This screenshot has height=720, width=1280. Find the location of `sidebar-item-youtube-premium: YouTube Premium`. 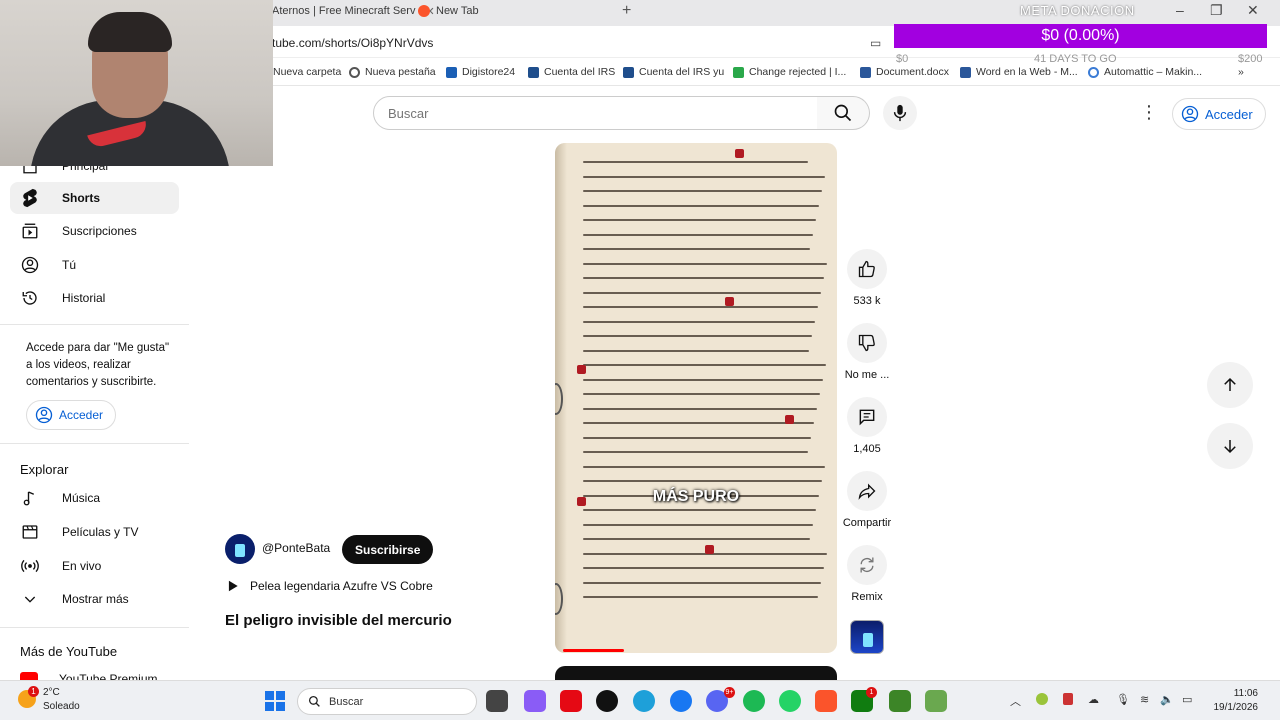

sidebar-item-youtube-premium: YouTube Premium is located at coordinates (94, 675).